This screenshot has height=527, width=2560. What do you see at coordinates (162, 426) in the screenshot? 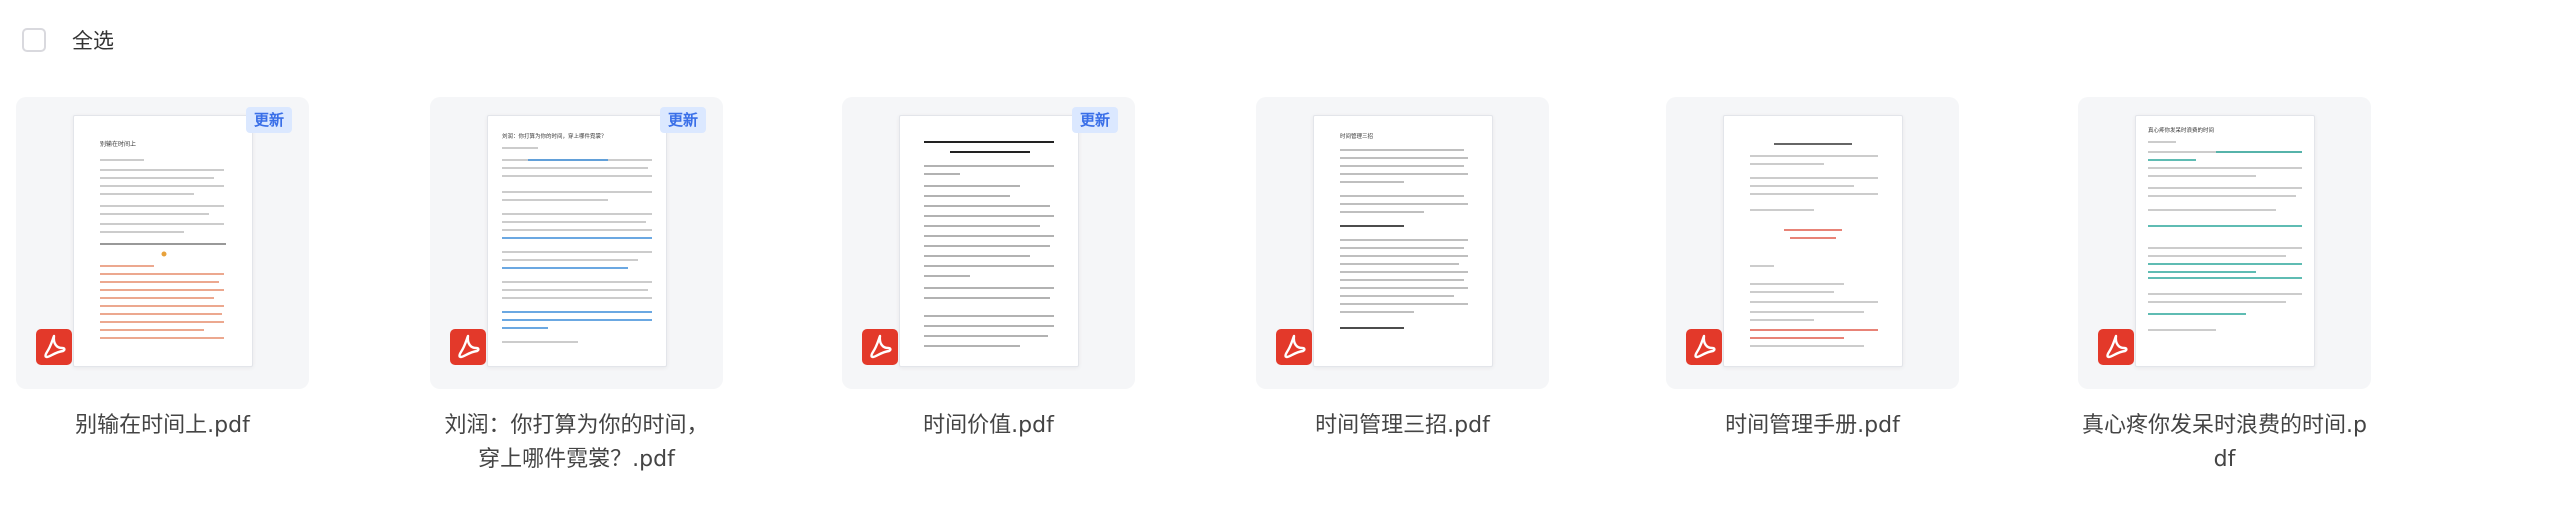
I see `file-name: 别输在时间上.pdf` at bounding box center [162, 426].